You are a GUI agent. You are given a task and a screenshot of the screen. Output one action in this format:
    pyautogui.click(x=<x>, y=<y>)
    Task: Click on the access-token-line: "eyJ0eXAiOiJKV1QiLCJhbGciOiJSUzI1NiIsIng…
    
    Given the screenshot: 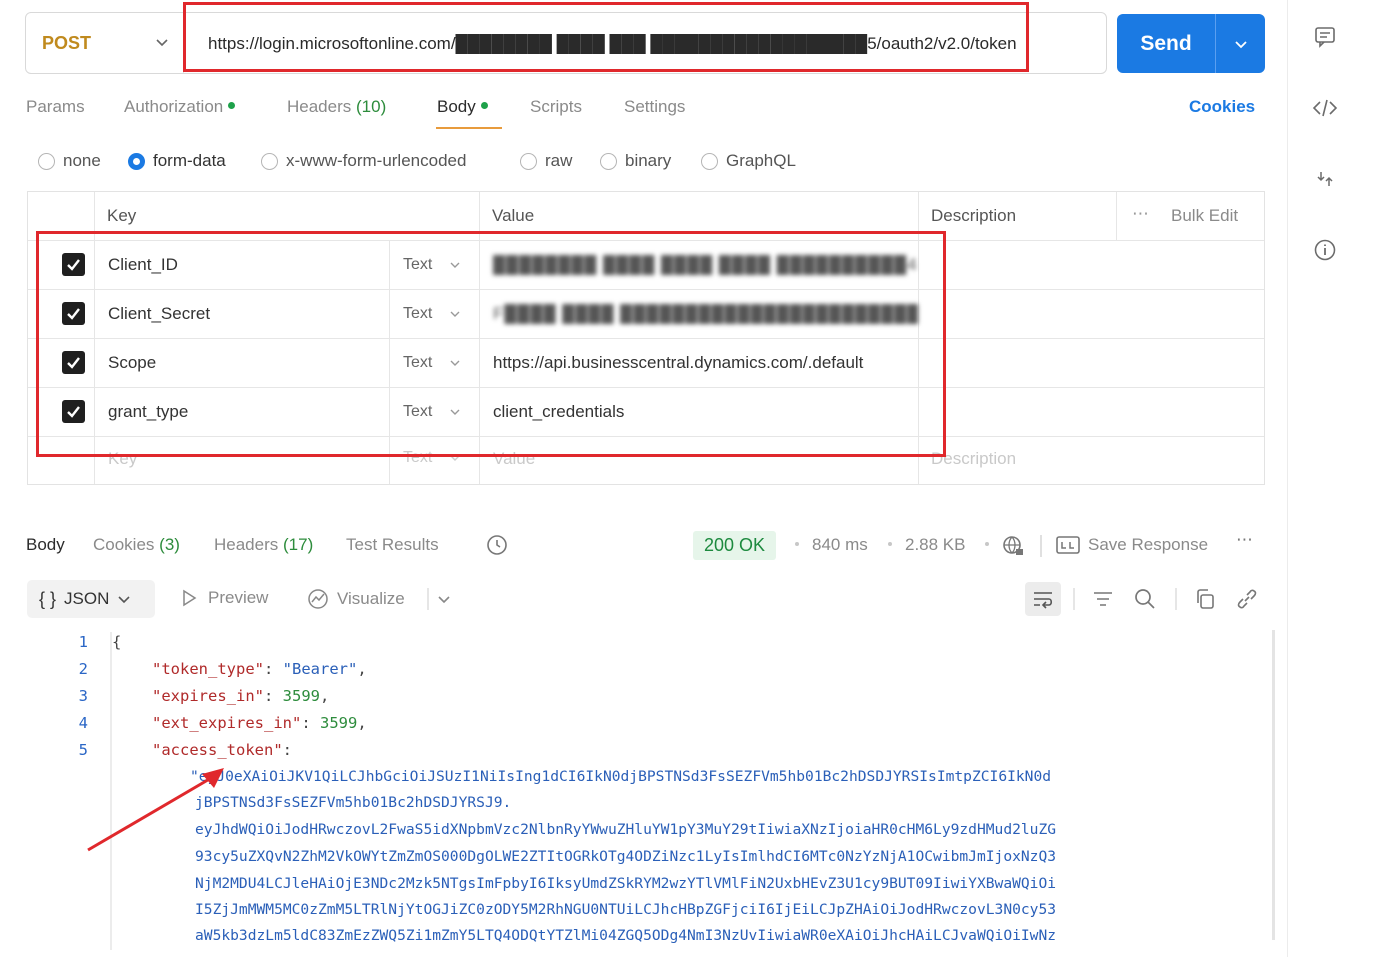 What is the action you would take?
    pyautogui.click(x=621, y=776)
    